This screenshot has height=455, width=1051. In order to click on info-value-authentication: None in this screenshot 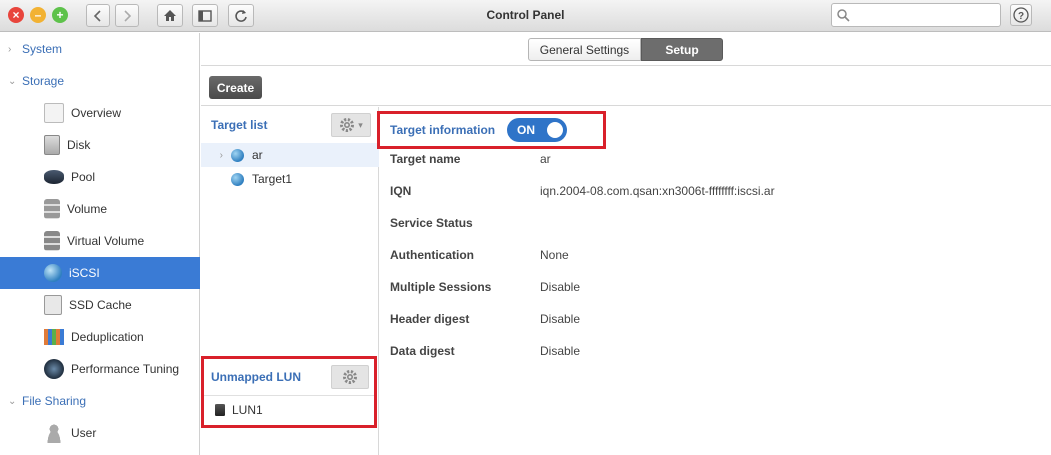, I will do `click(554, 255)`.